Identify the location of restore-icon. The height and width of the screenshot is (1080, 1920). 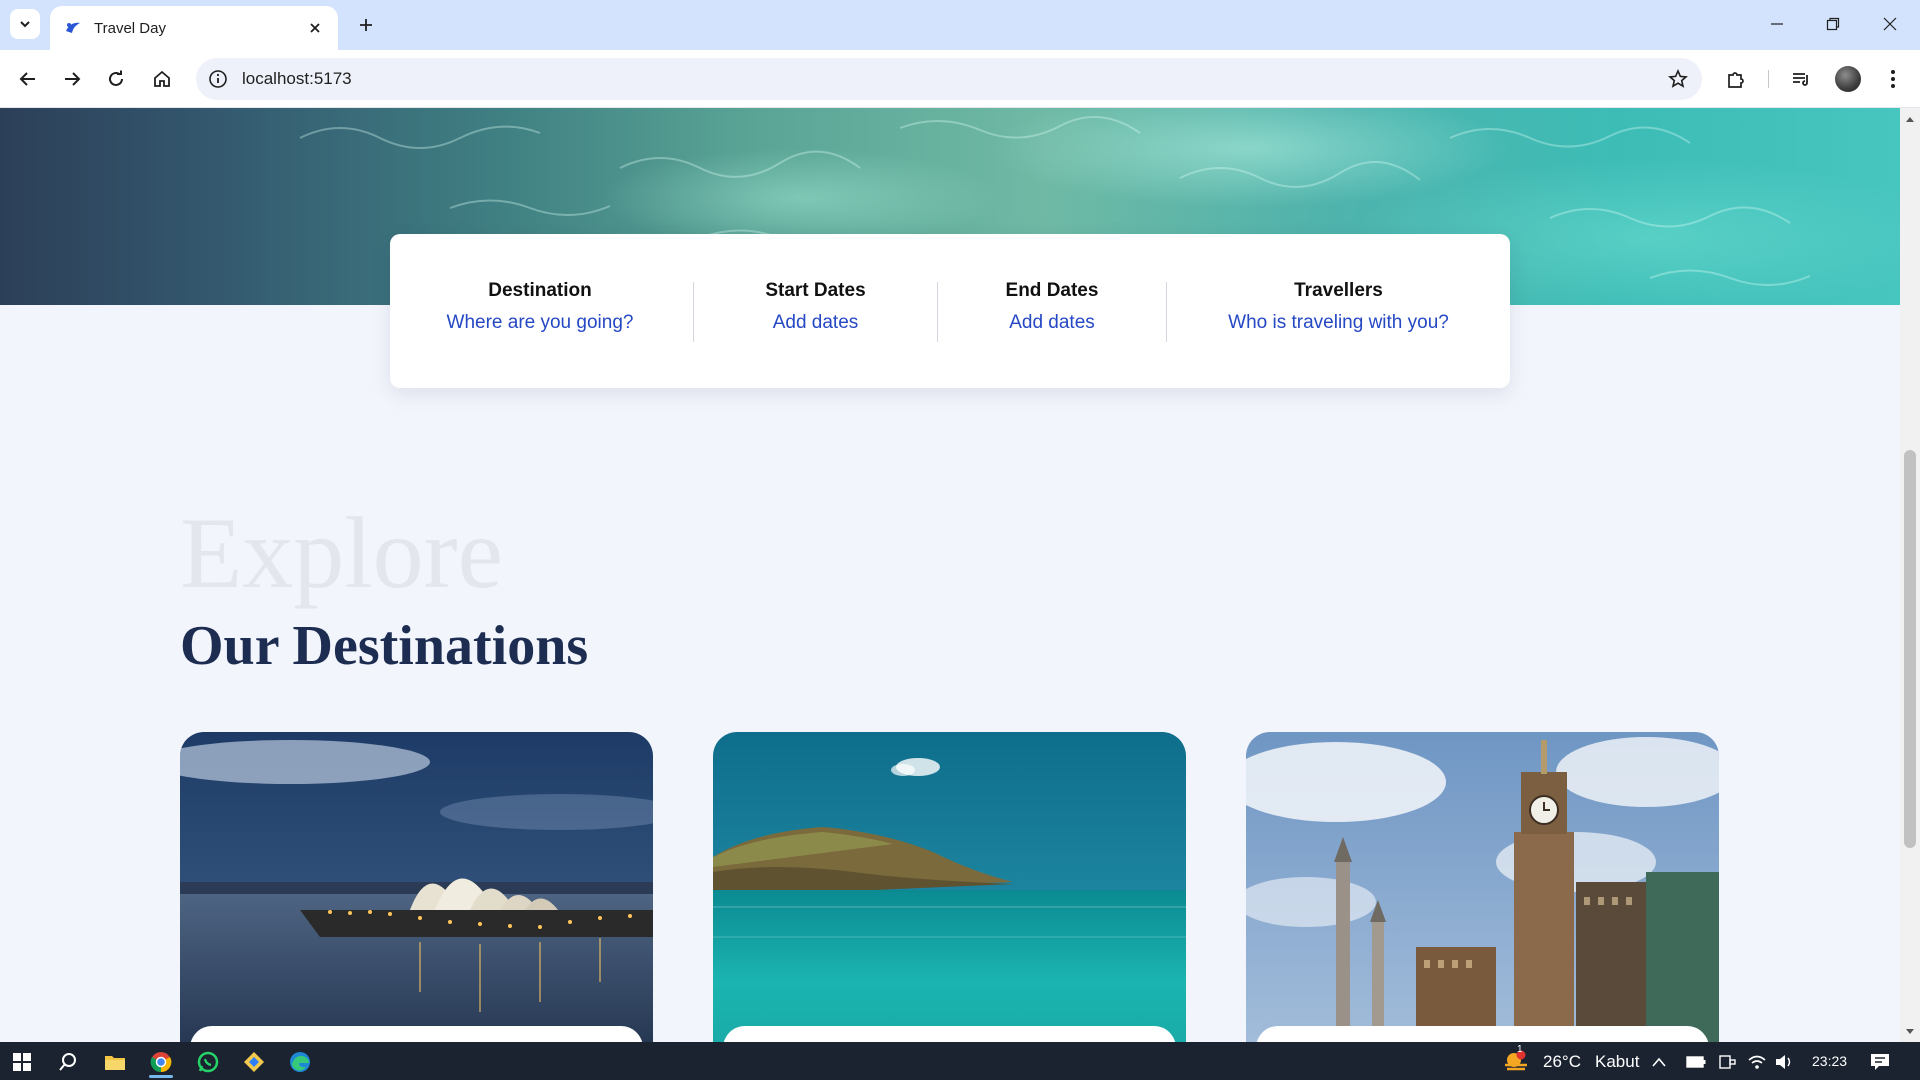
(1833, 24).